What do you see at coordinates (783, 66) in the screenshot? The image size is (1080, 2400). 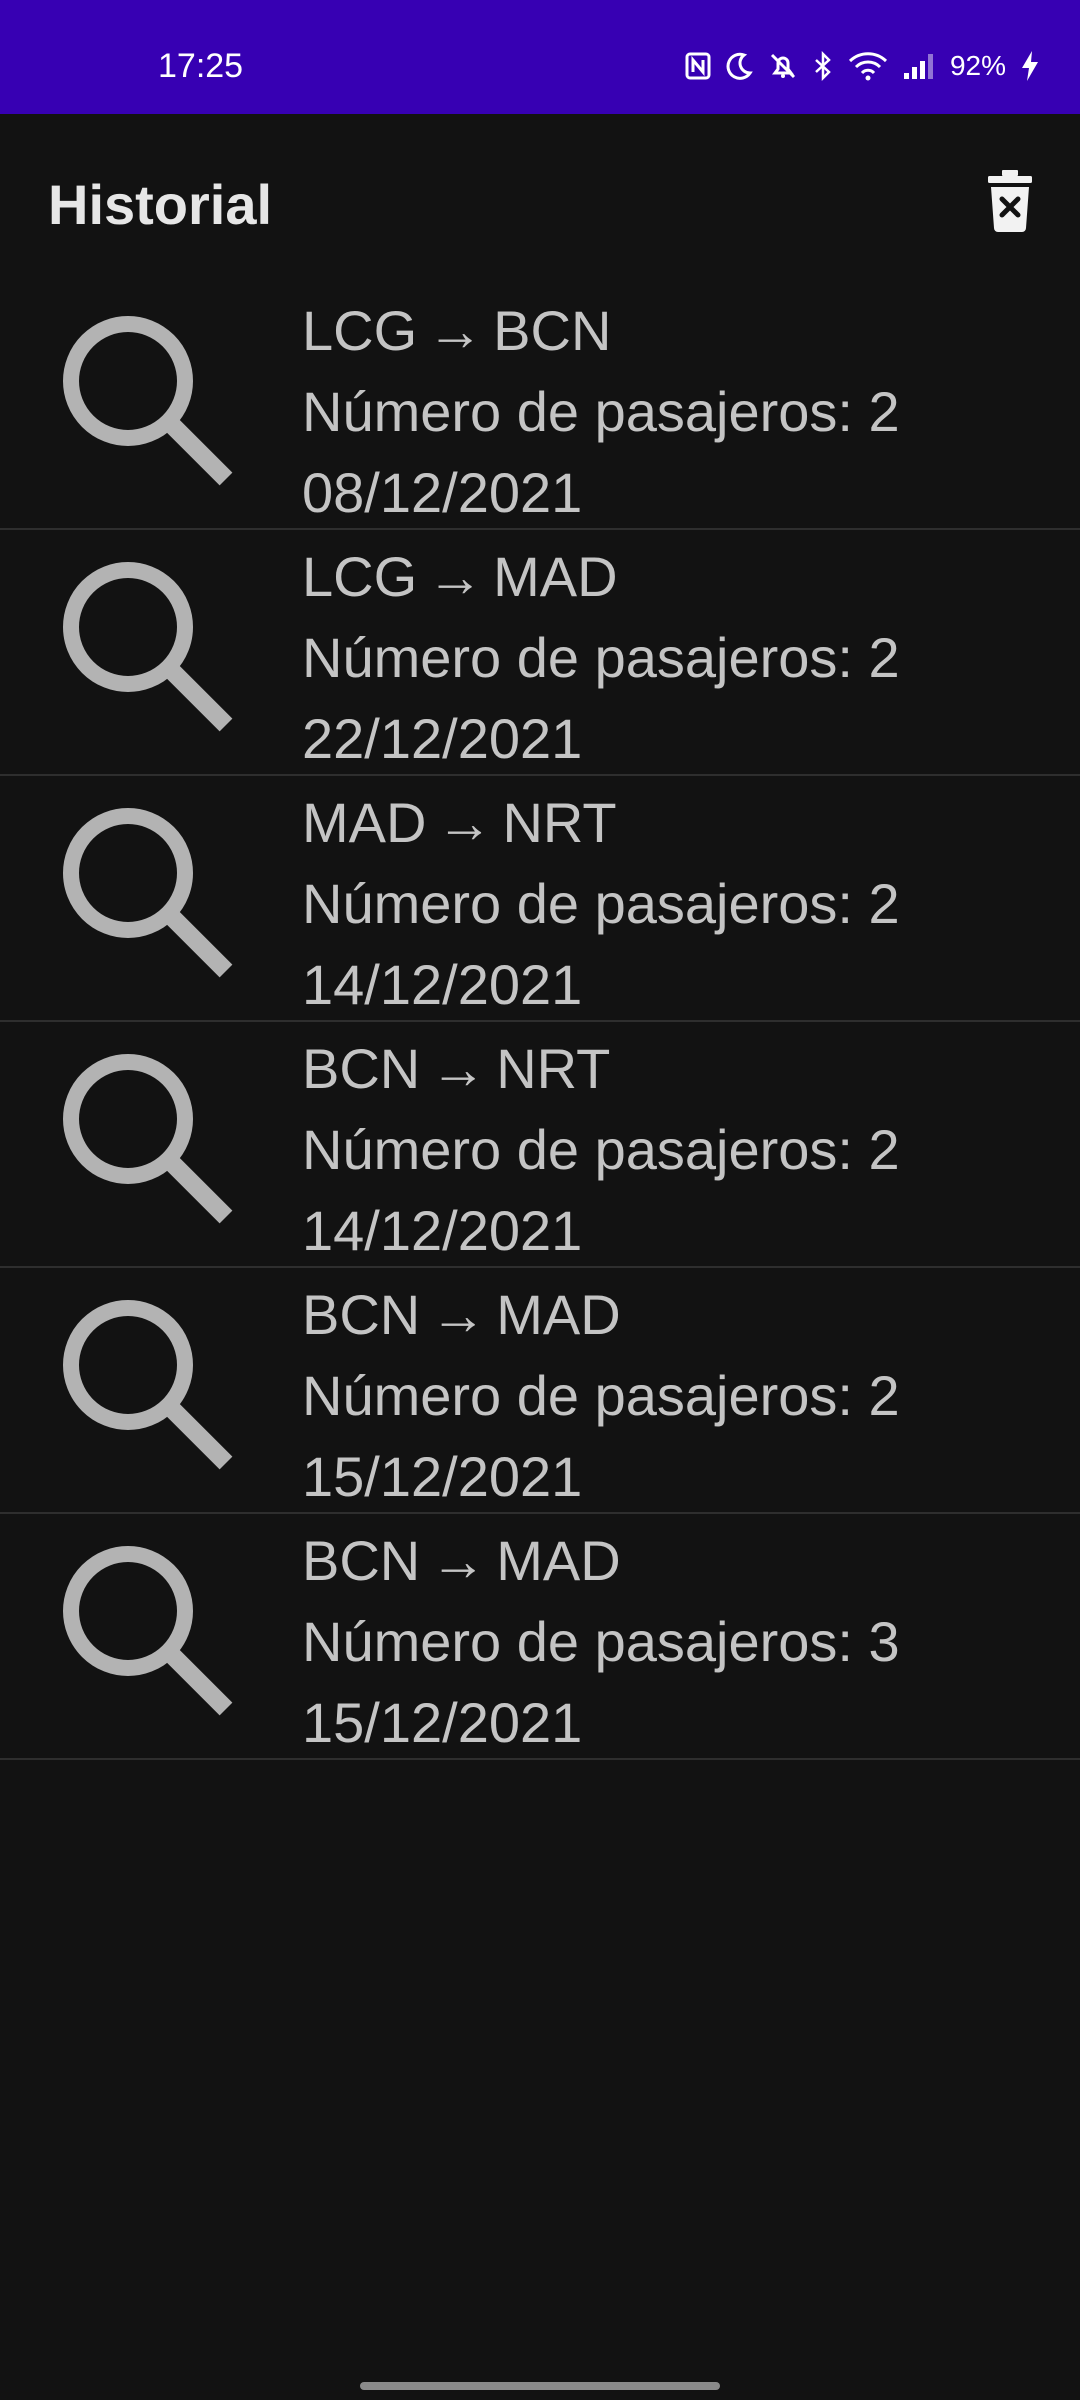 I see `bell-off-icon` at bounding box center [783, 66].